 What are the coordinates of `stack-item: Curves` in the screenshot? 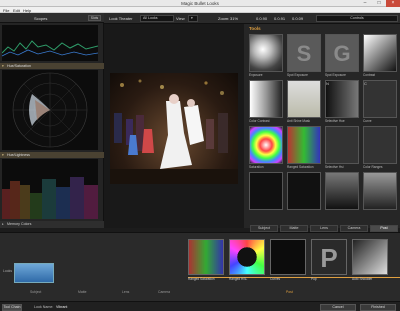 It's located at (288, 261).